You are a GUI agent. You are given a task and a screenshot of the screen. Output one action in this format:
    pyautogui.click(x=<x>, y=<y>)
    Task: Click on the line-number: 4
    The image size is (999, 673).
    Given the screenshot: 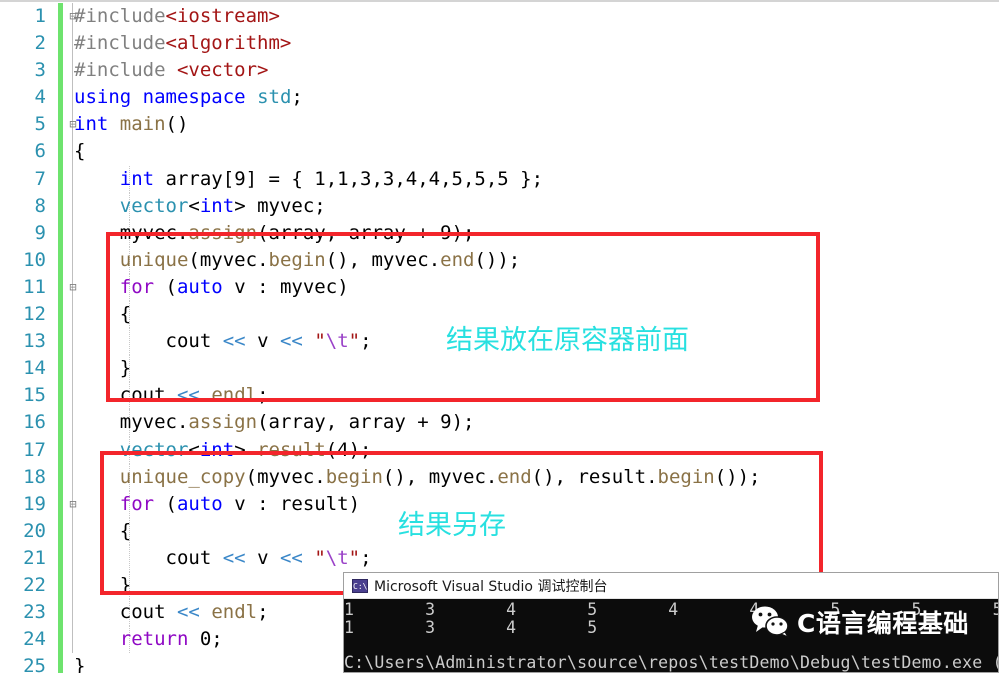 What is the action you would take?
    pyautogui.click(x=40, y=97)
    